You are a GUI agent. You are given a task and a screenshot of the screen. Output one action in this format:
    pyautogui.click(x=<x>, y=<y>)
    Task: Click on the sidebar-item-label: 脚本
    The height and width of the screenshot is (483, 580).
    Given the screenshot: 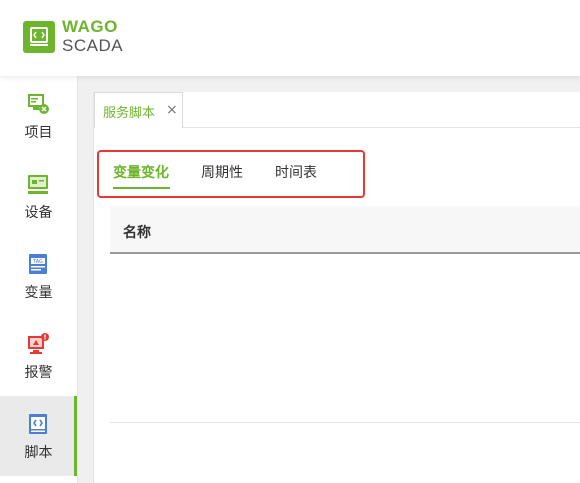 What is the action you would take?
    pyautogui.click(x=38, y=453)
    